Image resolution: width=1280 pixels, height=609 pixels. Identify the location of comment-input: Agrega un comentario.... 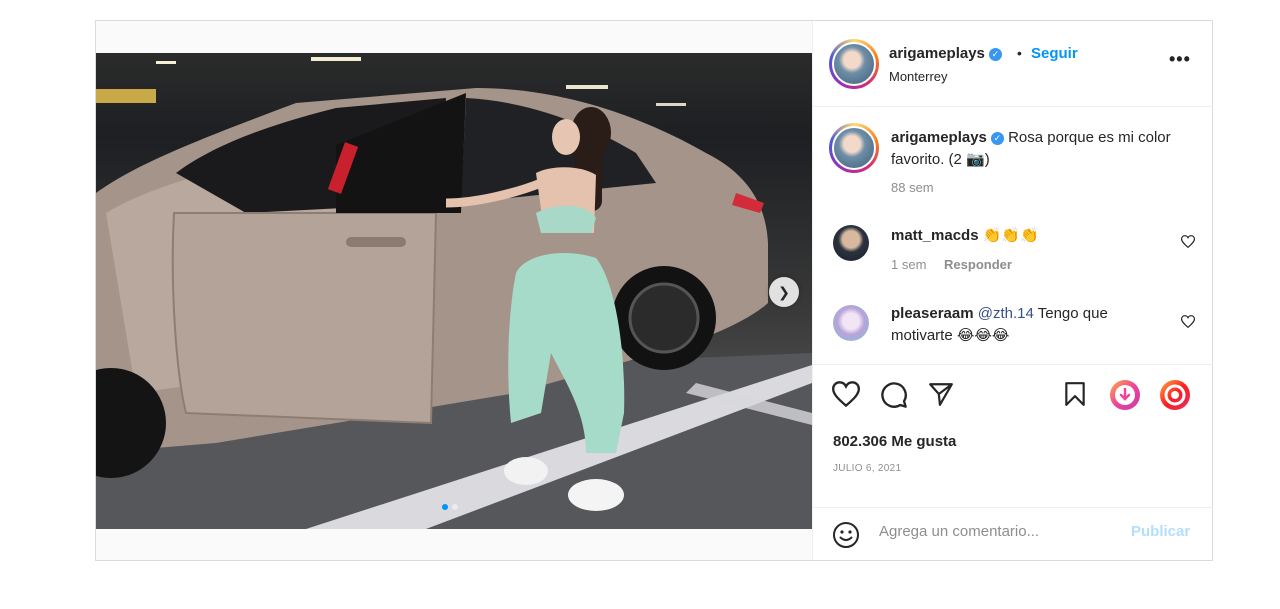
(959, 531).